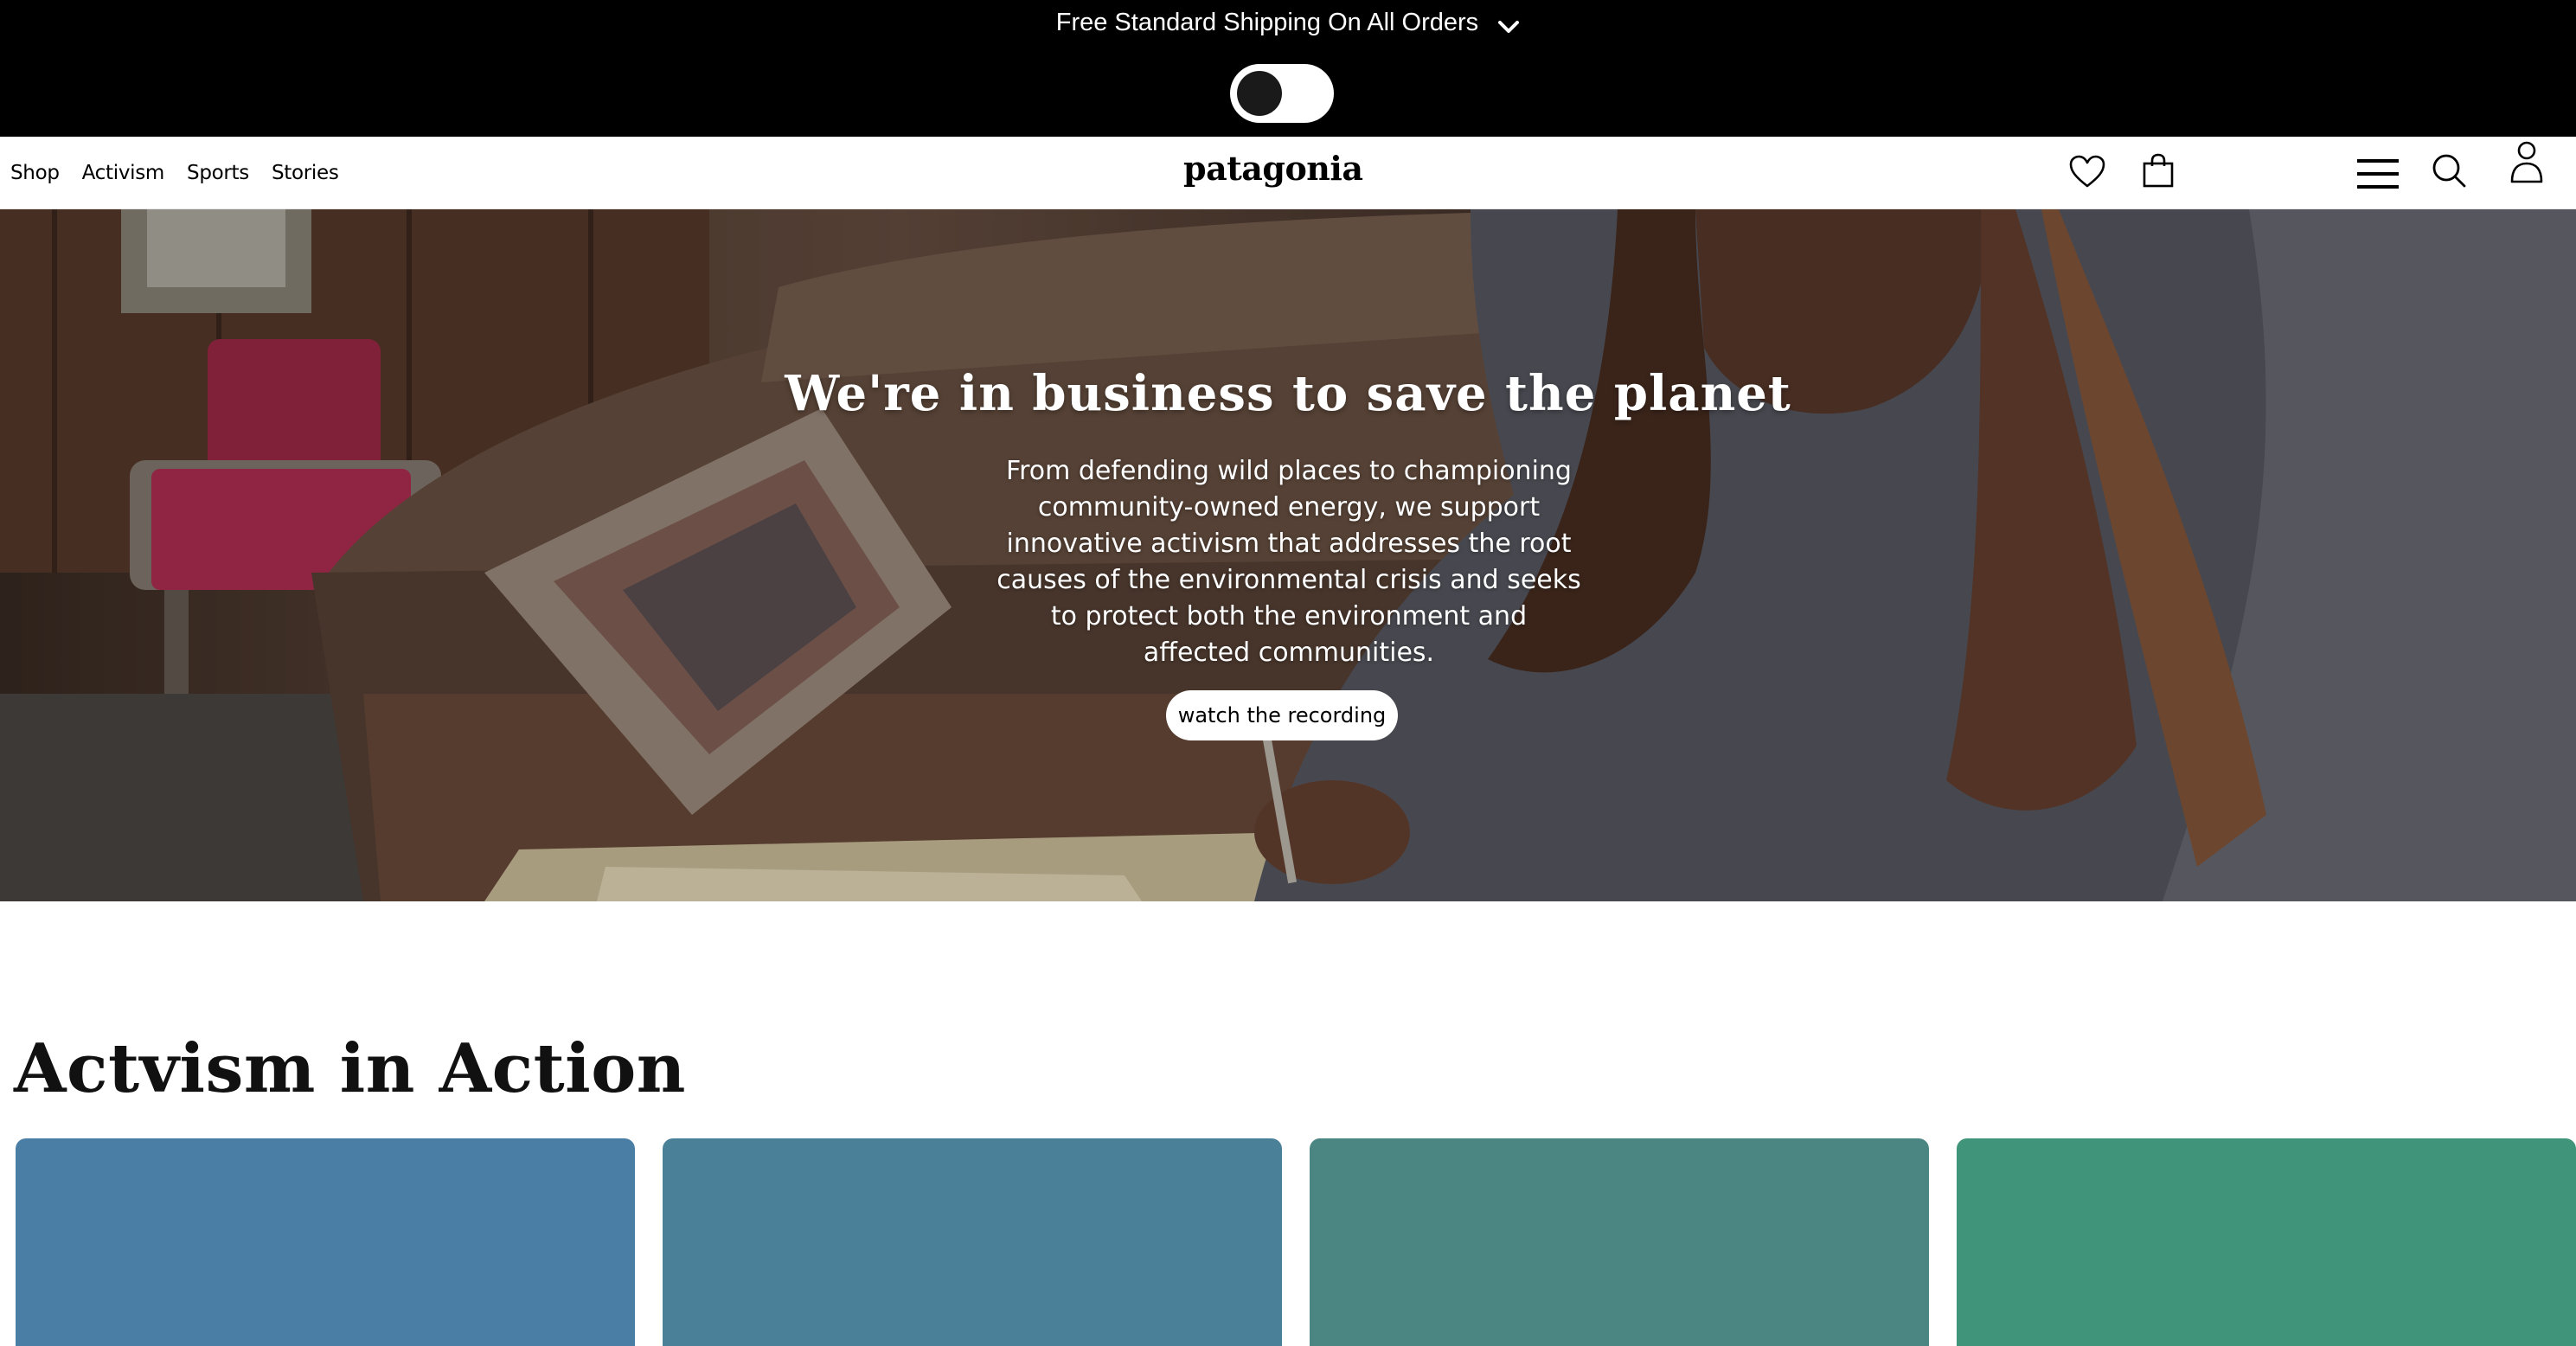 The image size is (2576, 1346). I want to click on nav-sports: Sports, so click(218, 173).